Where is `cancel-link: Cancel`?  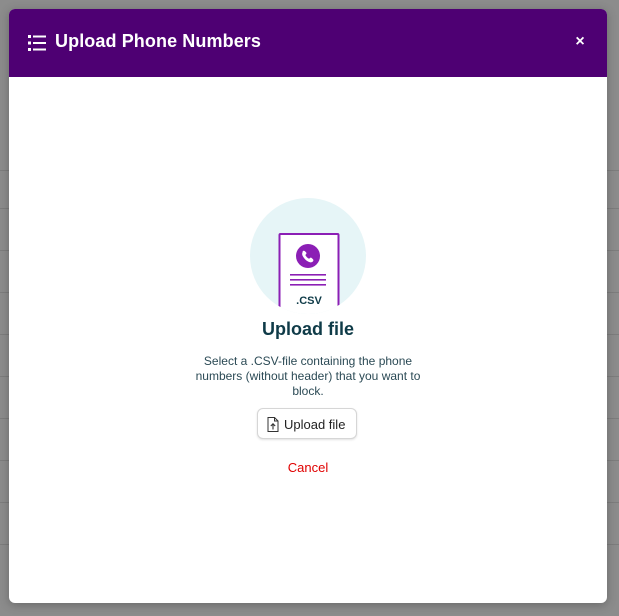 cancel-link: Cancel is located at coordinates (308, 467).